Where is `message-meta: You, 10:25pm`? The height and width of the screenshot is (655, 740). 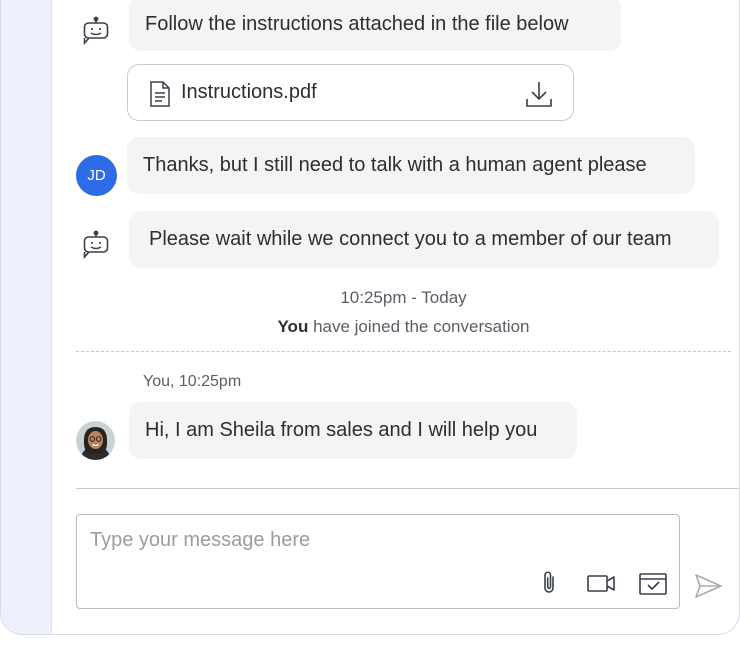 message-meta: You, 10:25pm is located at coordinates (192, 381).